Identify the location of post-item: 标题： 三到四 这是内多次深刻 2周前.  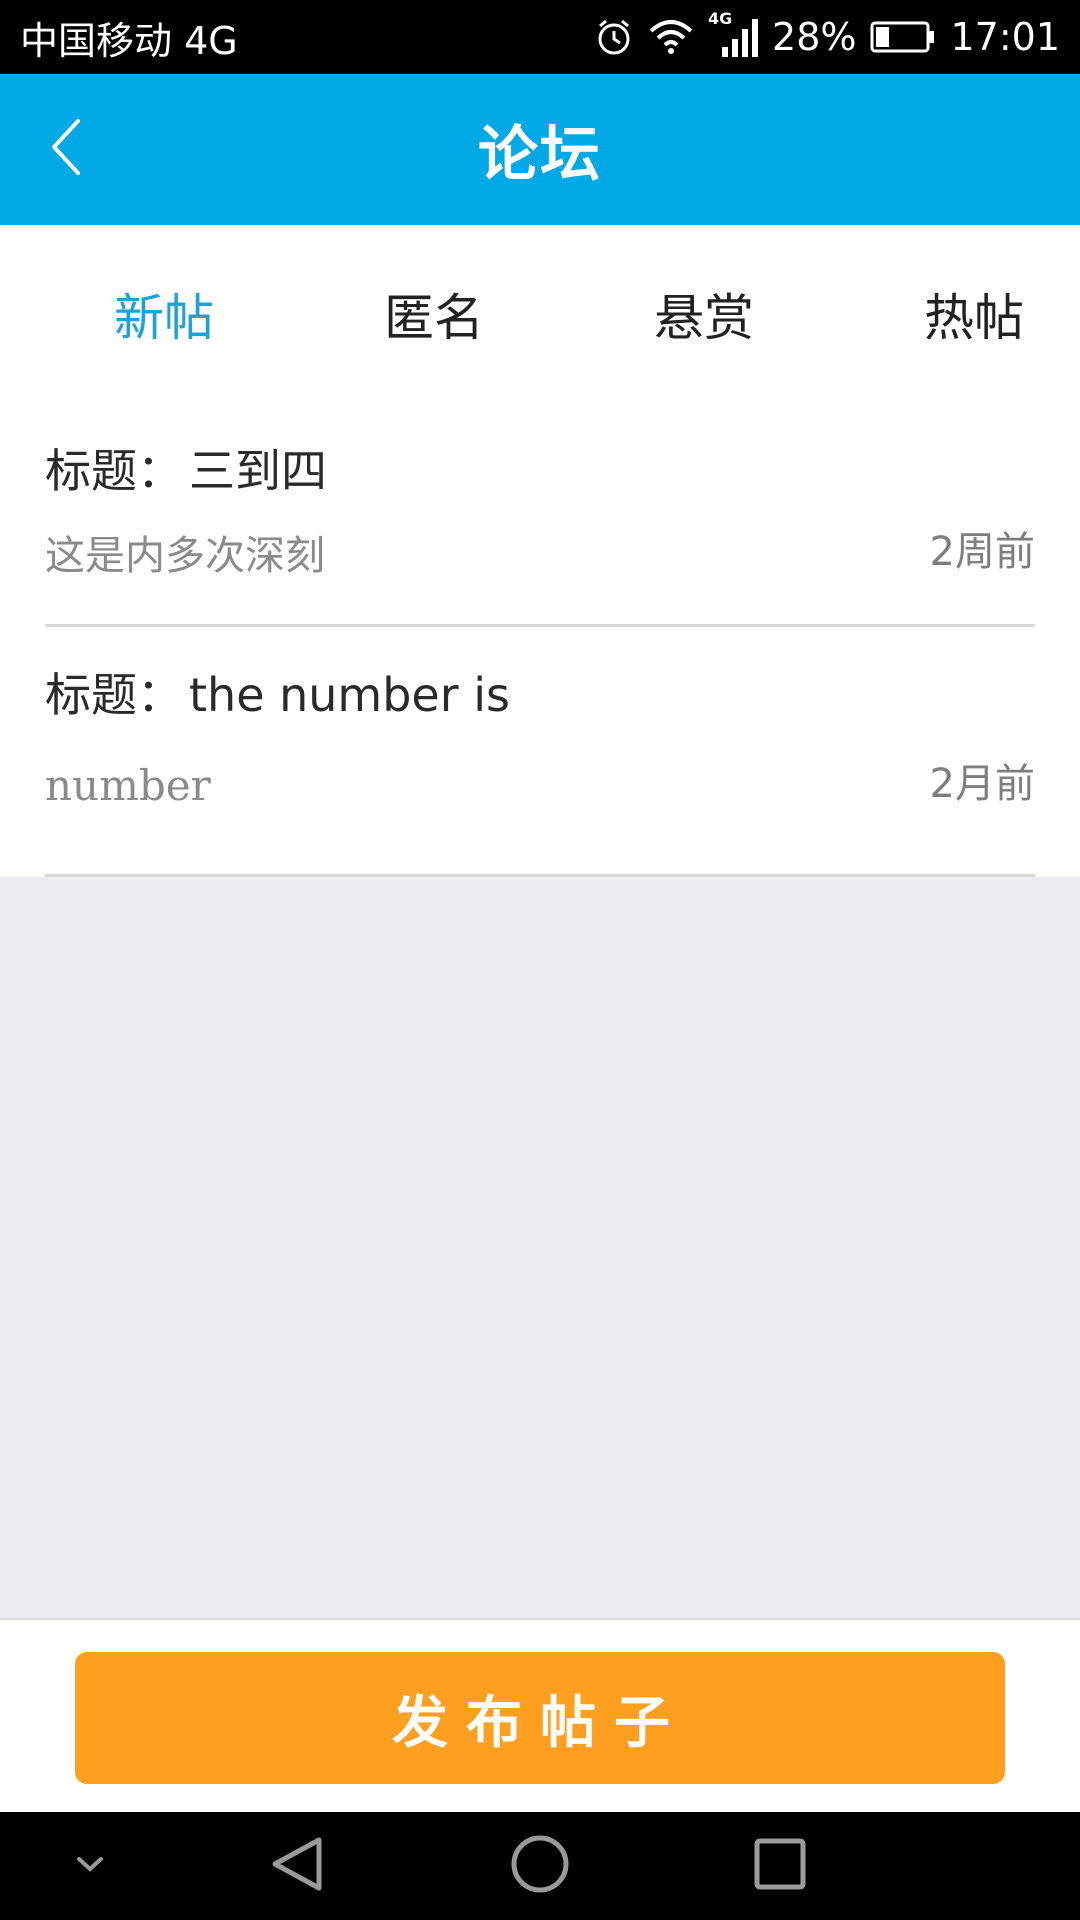
(540, 515).